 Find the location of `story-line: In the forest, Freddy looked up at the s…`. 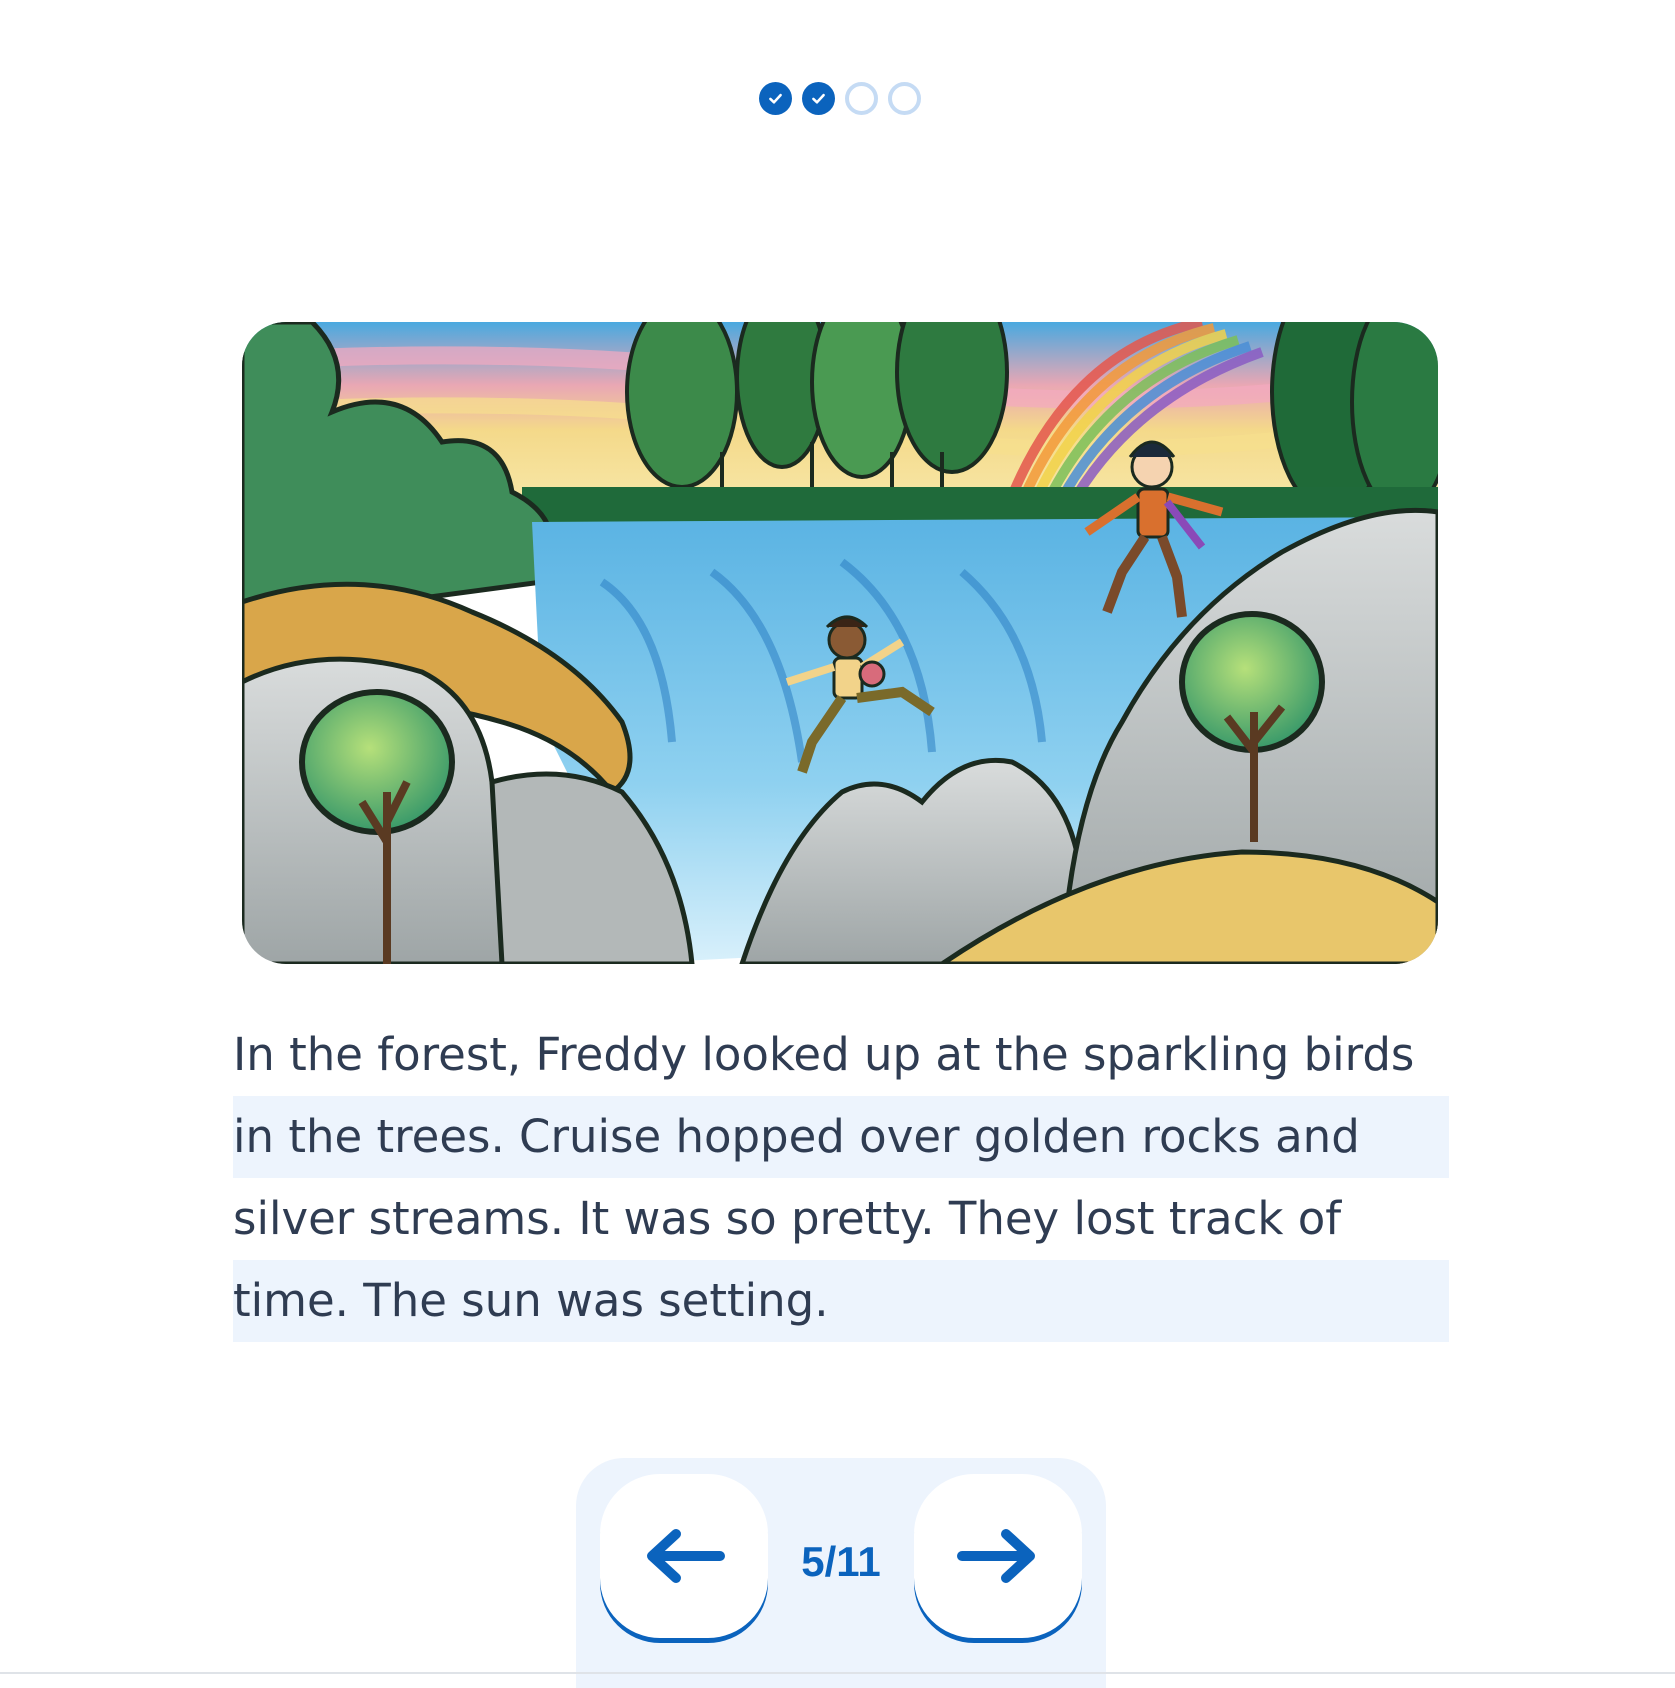

story-line: In the forest, Freddy looked up at the s… is located at coordinates (824, 1054).